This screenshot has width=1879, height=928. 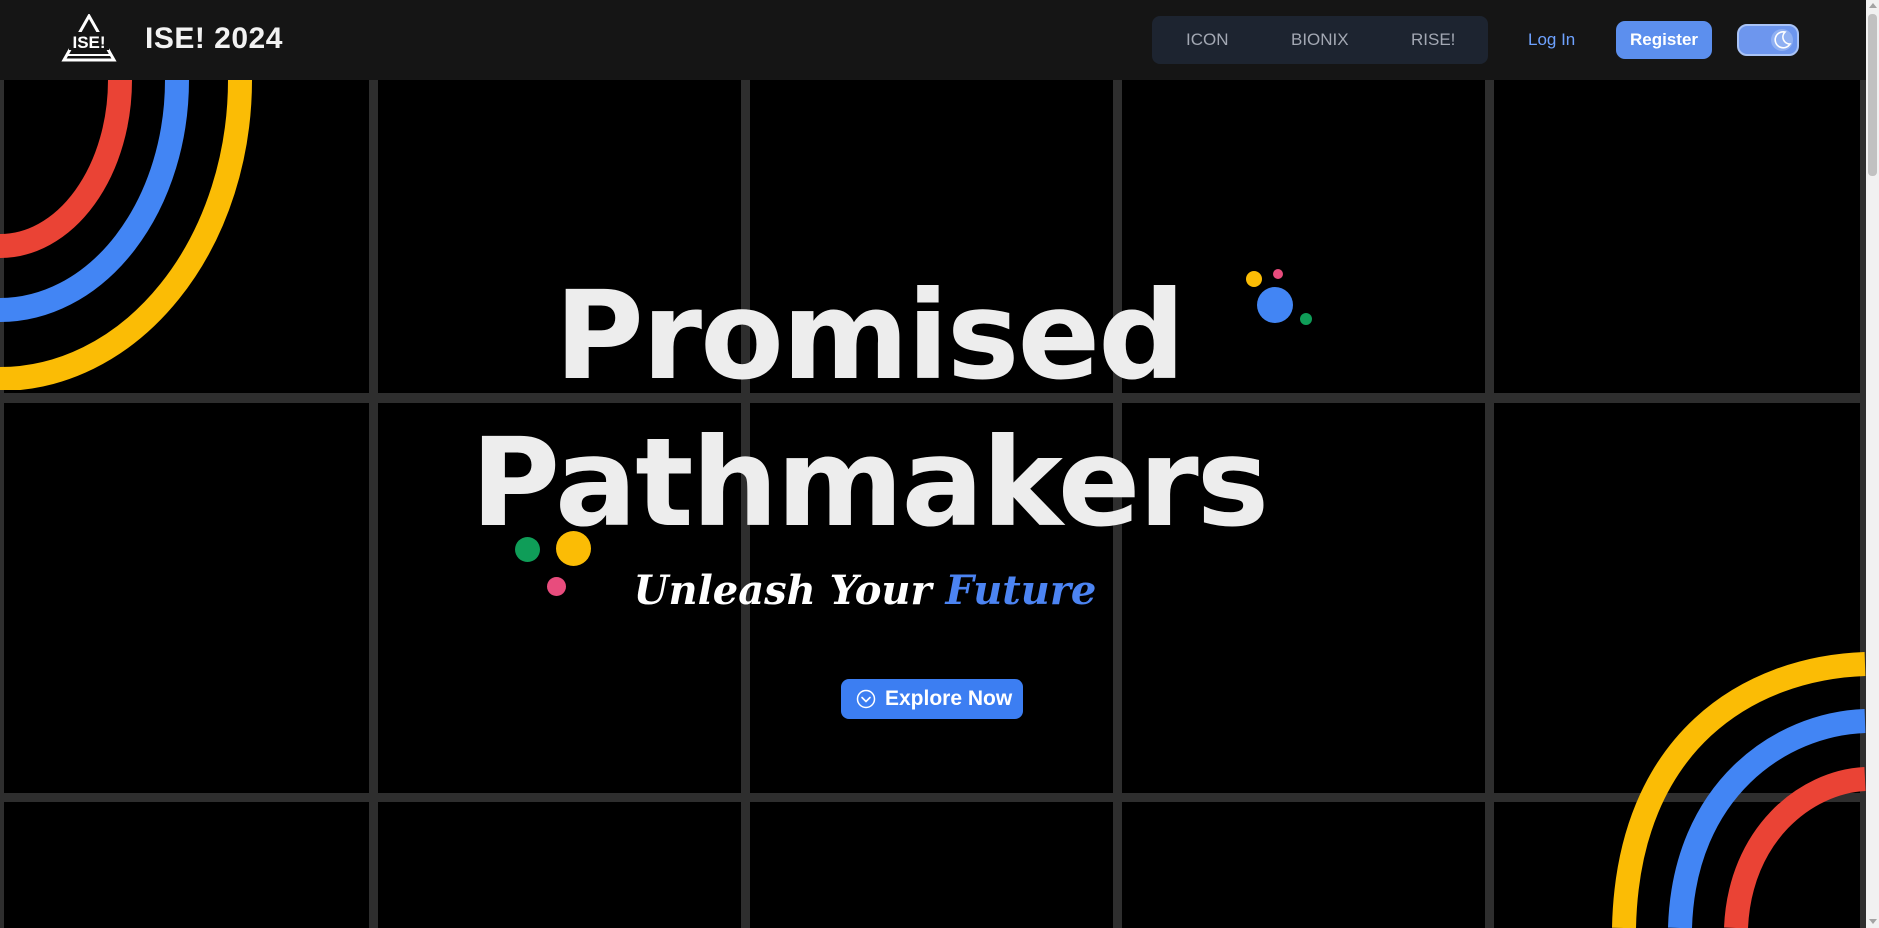 I want to click on nav-item-icon: ICON, so click(x=1207, y=40).